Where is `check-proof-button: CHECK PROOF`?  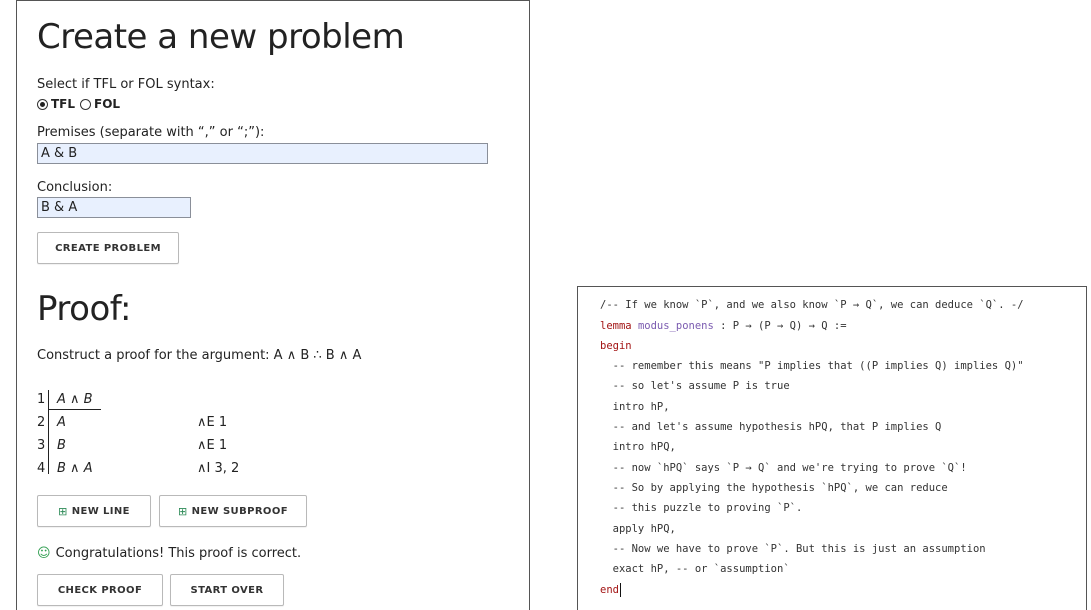
check-proof-button: CHECK PROOF is located at coordinates (100, 590).